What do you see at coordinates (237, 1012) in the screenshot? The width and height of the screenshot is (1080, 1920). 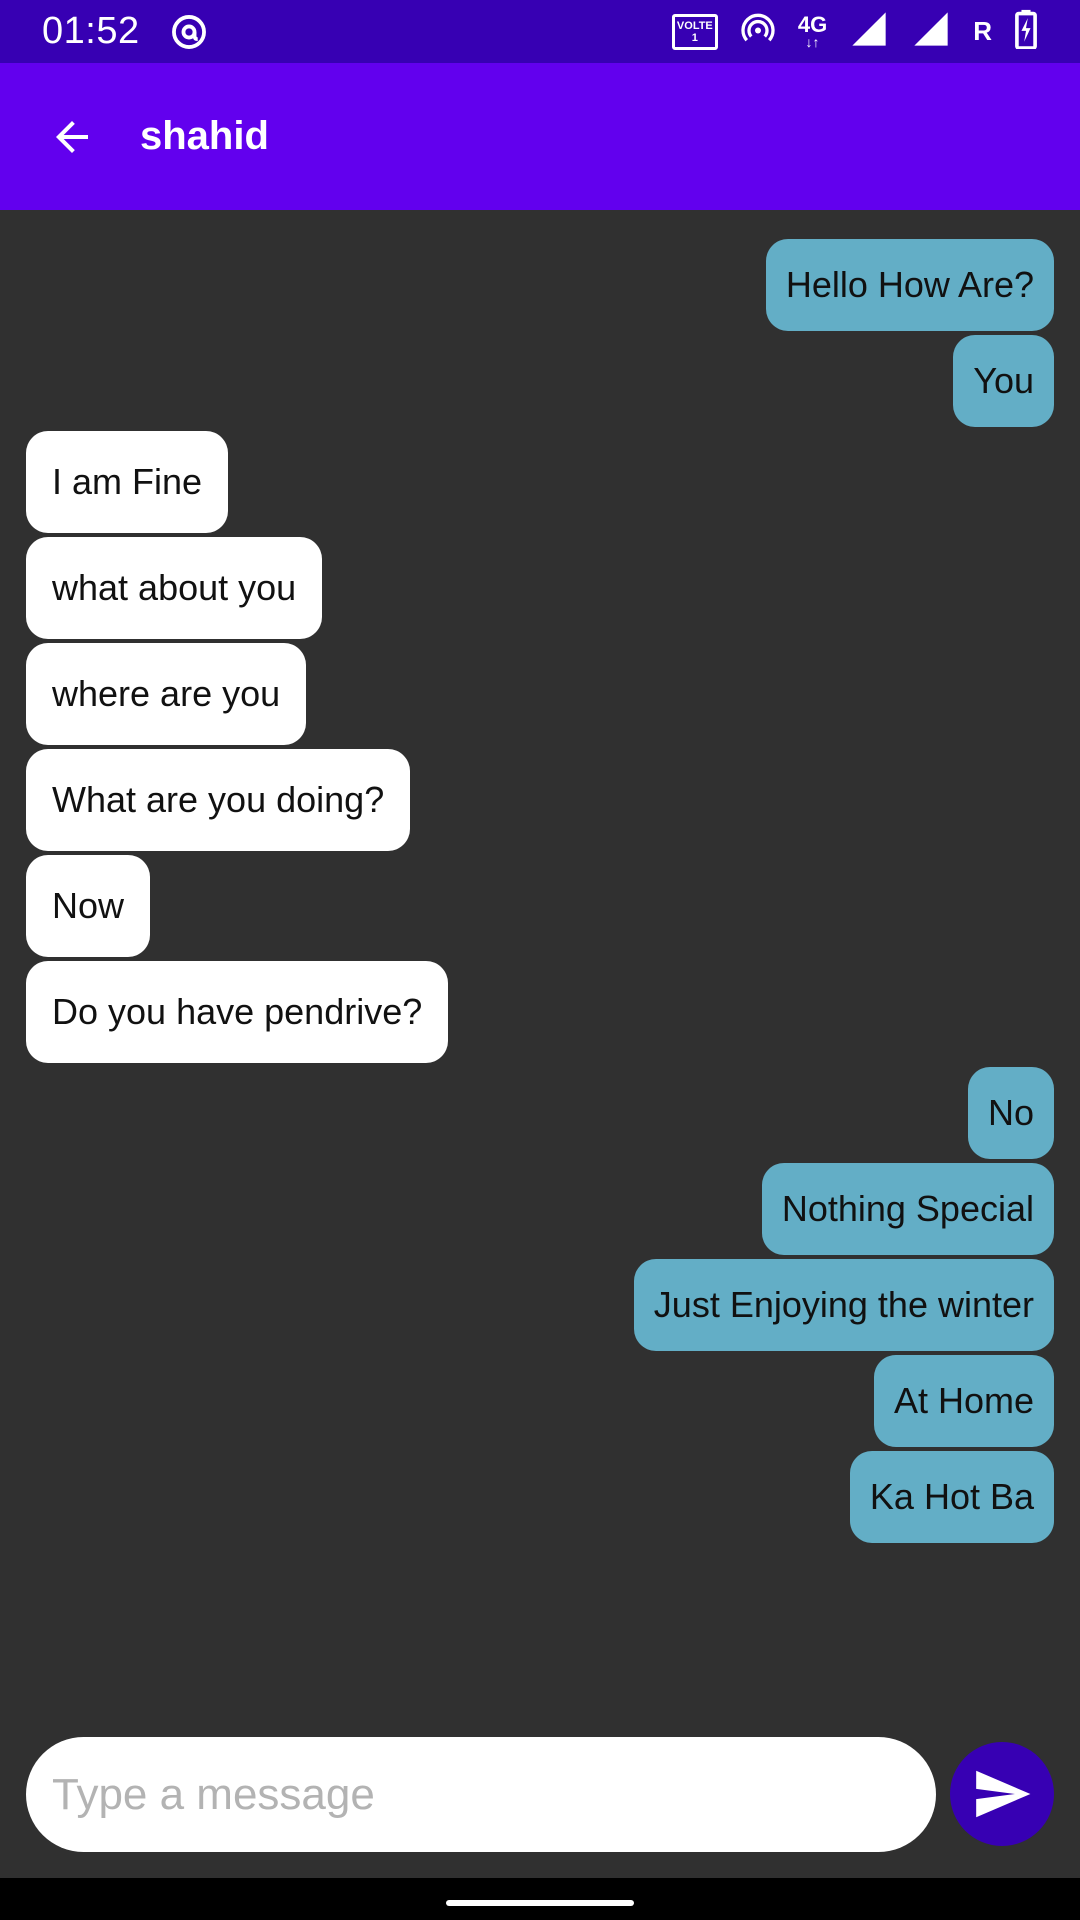 I see `incoming-message: Do you have pendrive?` at bounding box center [237, 1012].